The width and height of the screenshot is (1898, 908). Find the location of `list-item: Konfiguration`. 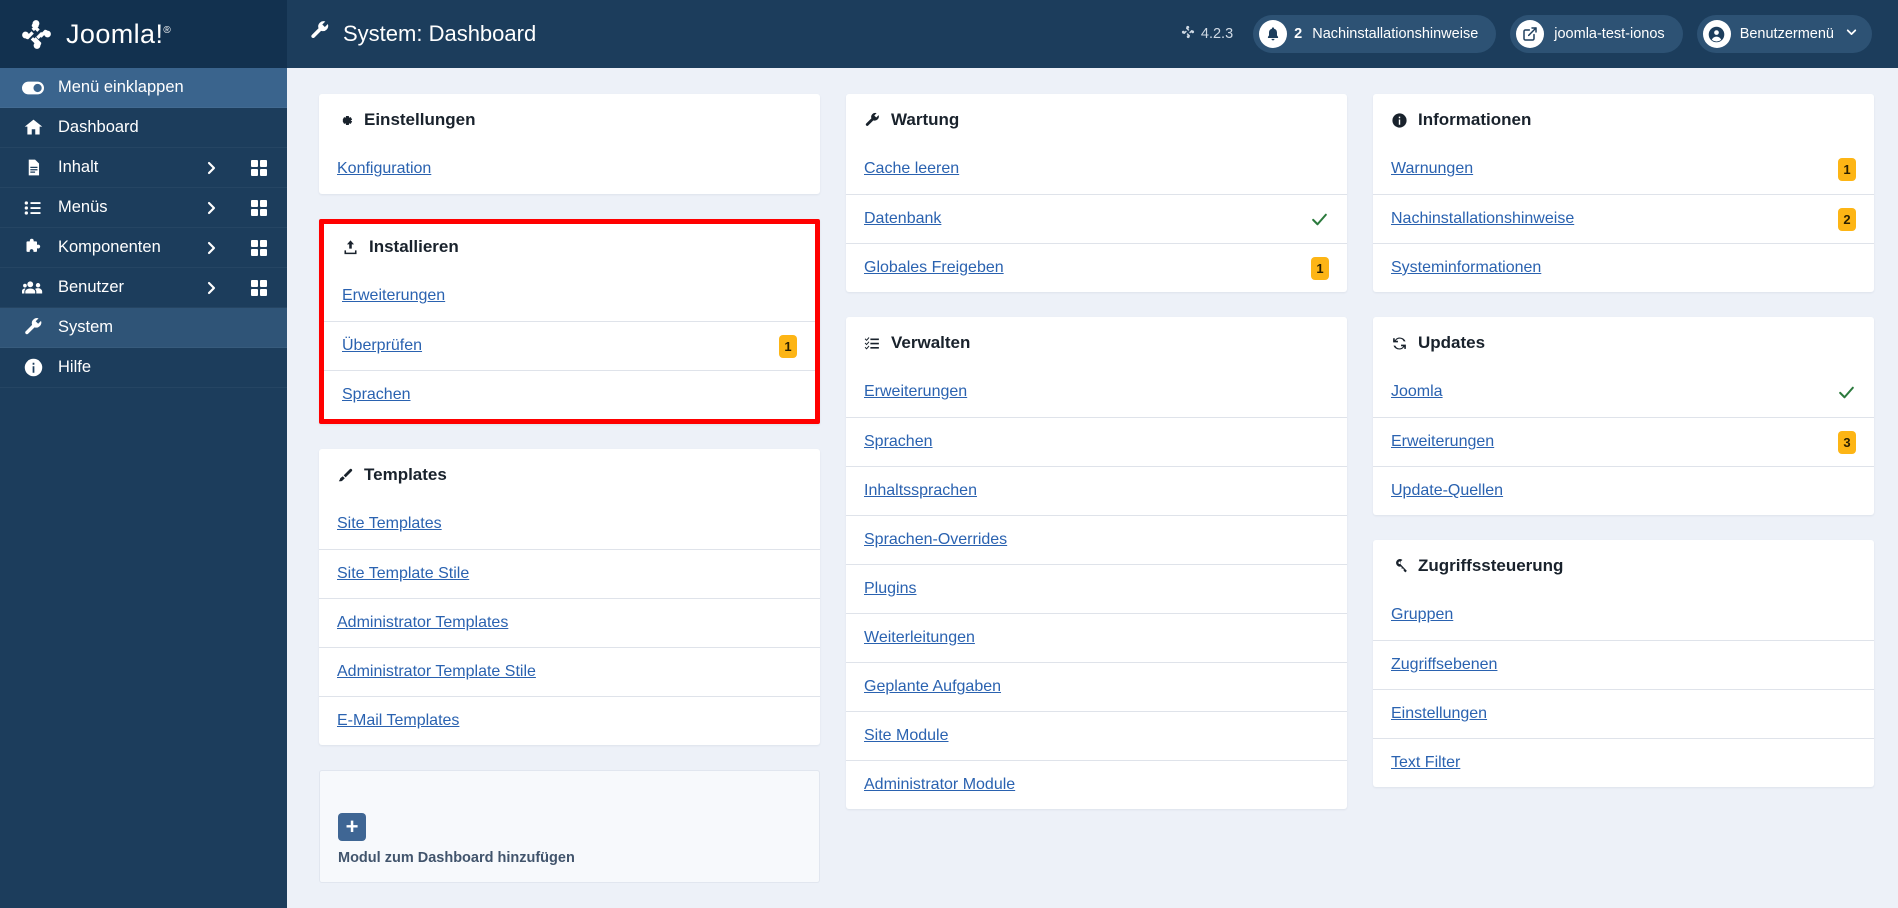

list-item: Konfiguration is located at coordinates (569, 169).